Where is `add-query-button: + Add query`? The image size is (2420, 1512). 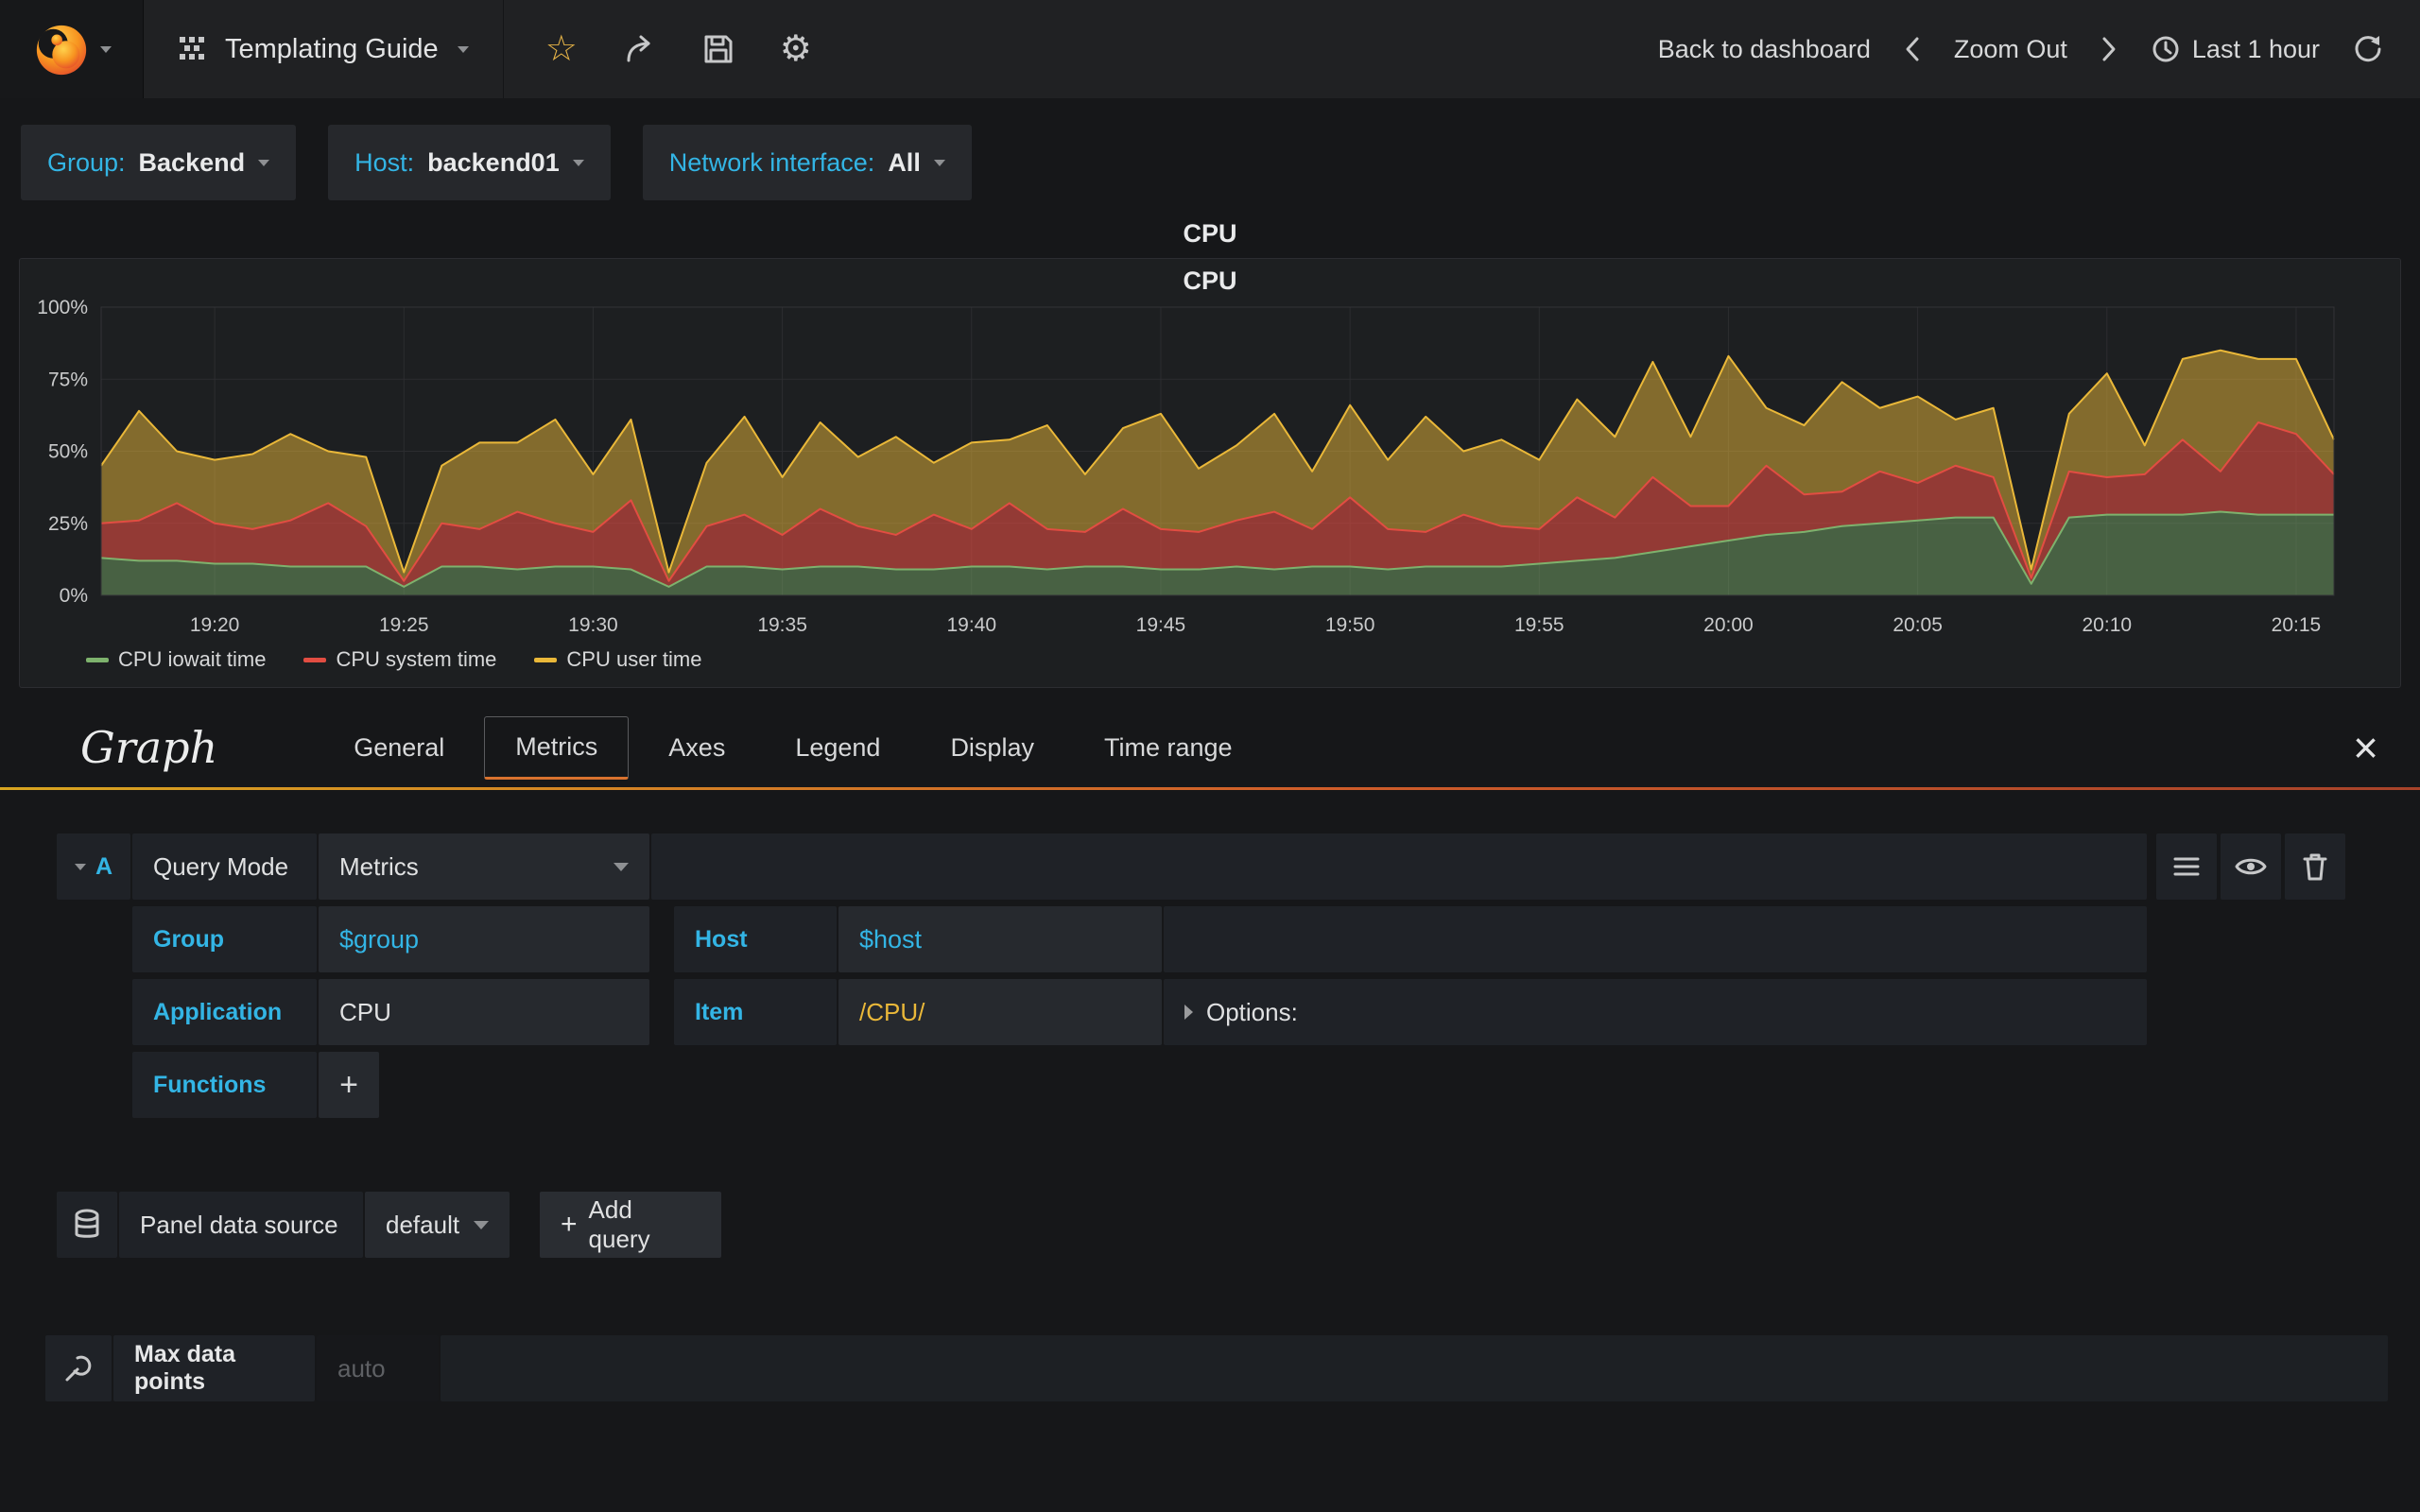
add-query-button: + Add query is located at coordinates (630, 1225).